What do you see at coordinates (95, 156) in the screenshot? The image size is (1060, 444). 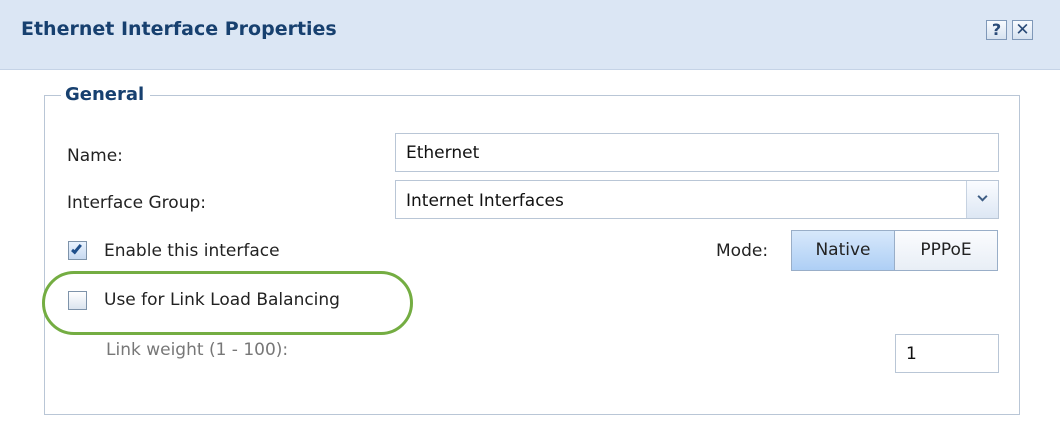 I see `name-label: Name:` at bounding box center [95, 156].